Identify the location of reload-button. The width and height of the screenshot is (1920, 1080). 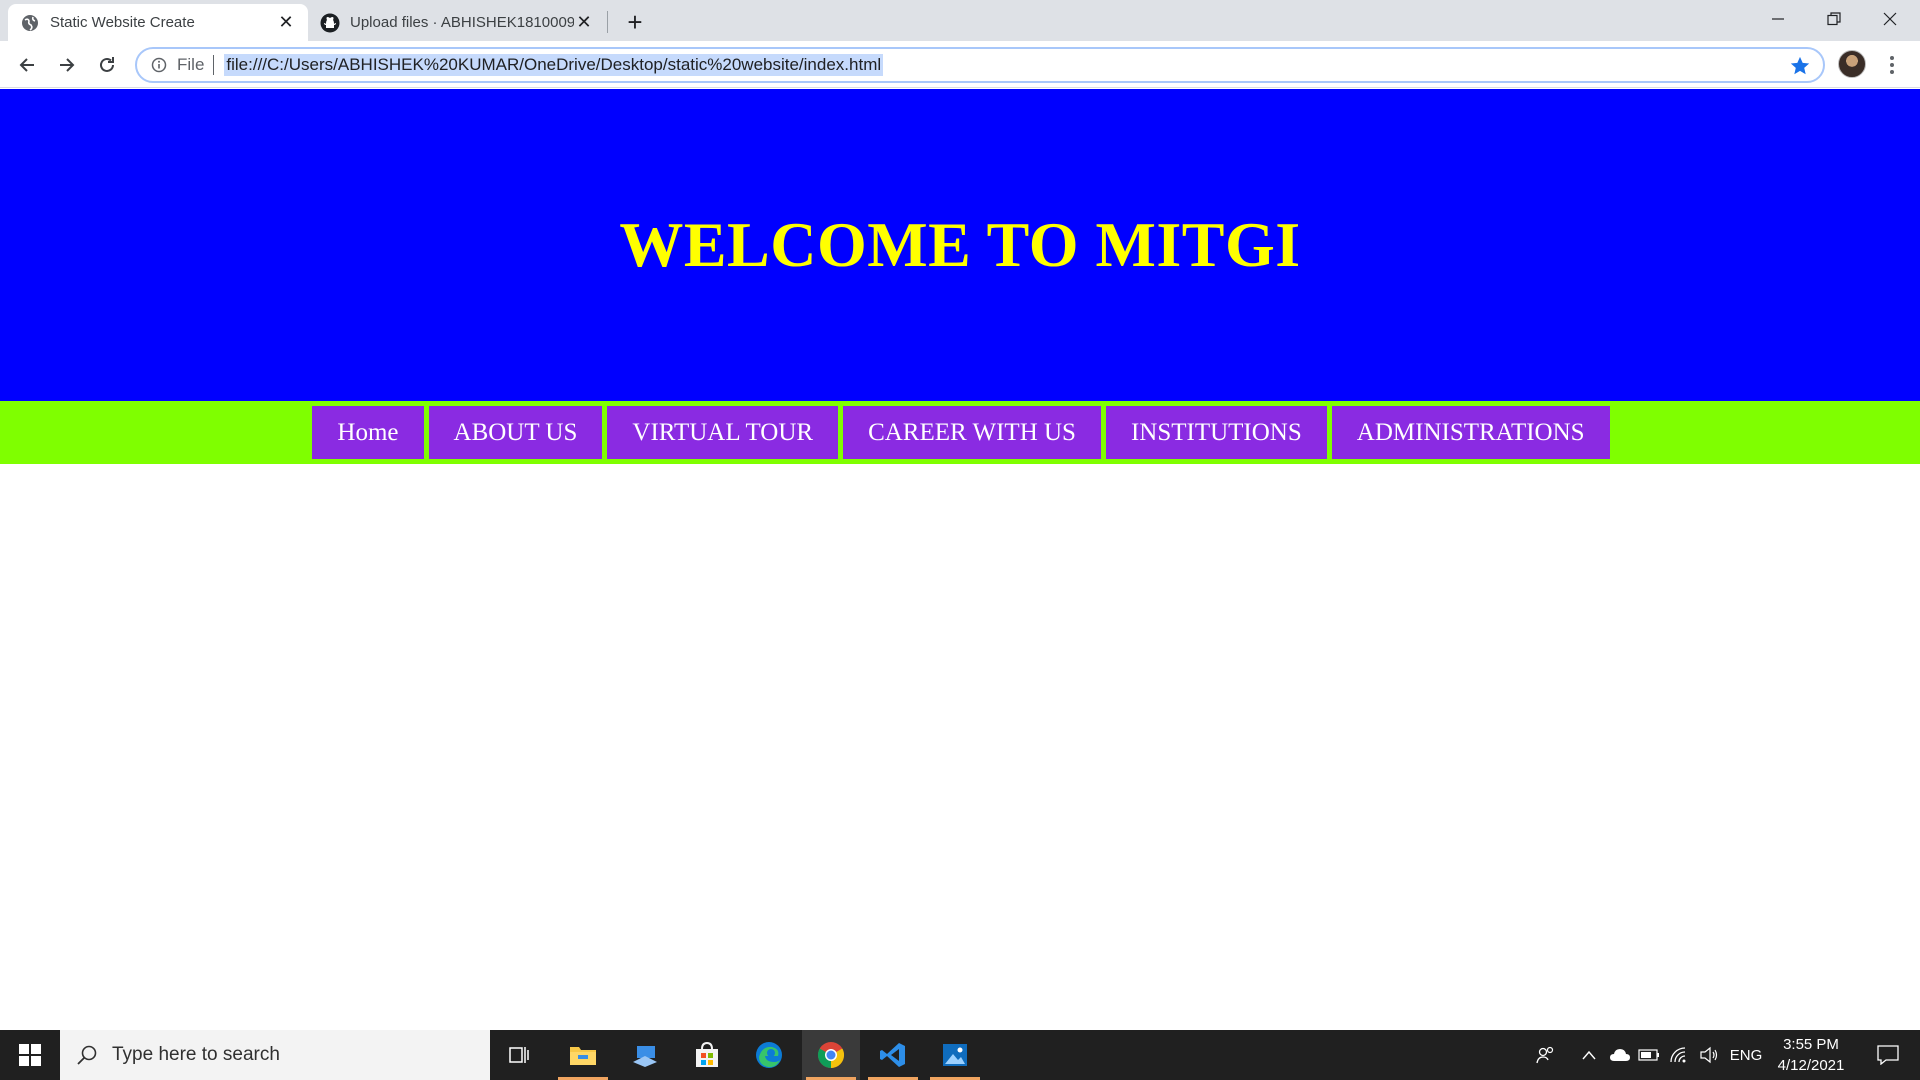
(107, 65).